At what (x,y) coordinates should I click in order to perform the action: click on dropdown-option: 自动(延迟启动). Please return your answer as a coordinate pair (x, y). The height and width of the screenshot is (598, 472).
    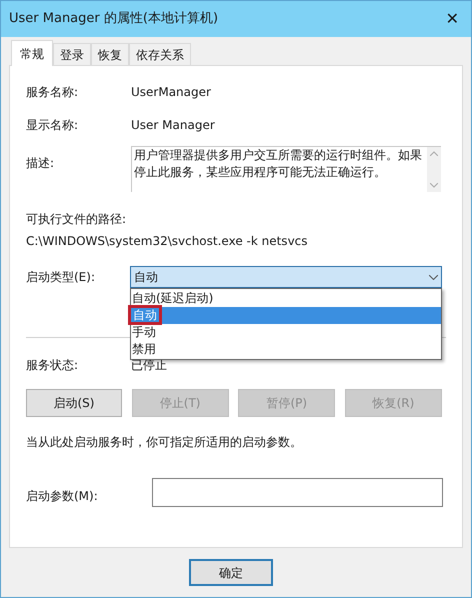
    Looking at the image, I should click on (286, 298).